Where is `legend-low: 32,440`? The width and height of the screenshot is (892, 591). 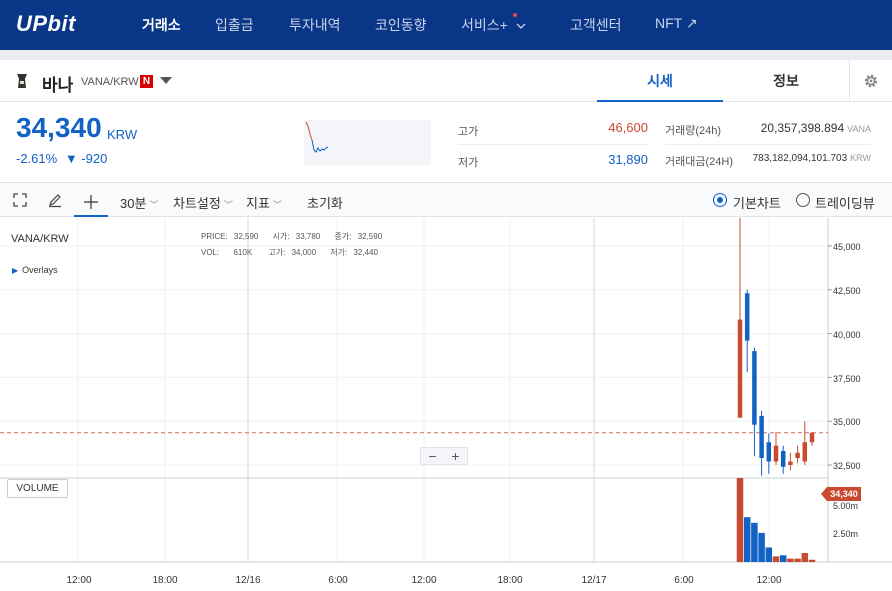
legend-low: 32,440 is located at coordinates (365, 252).